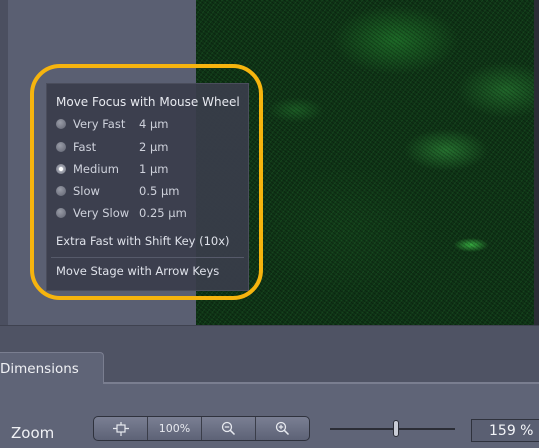 Image resolution: width=539 pixels, height=448 pixels. I want to click on zoom-button-group: 100%, so click(201, 428).